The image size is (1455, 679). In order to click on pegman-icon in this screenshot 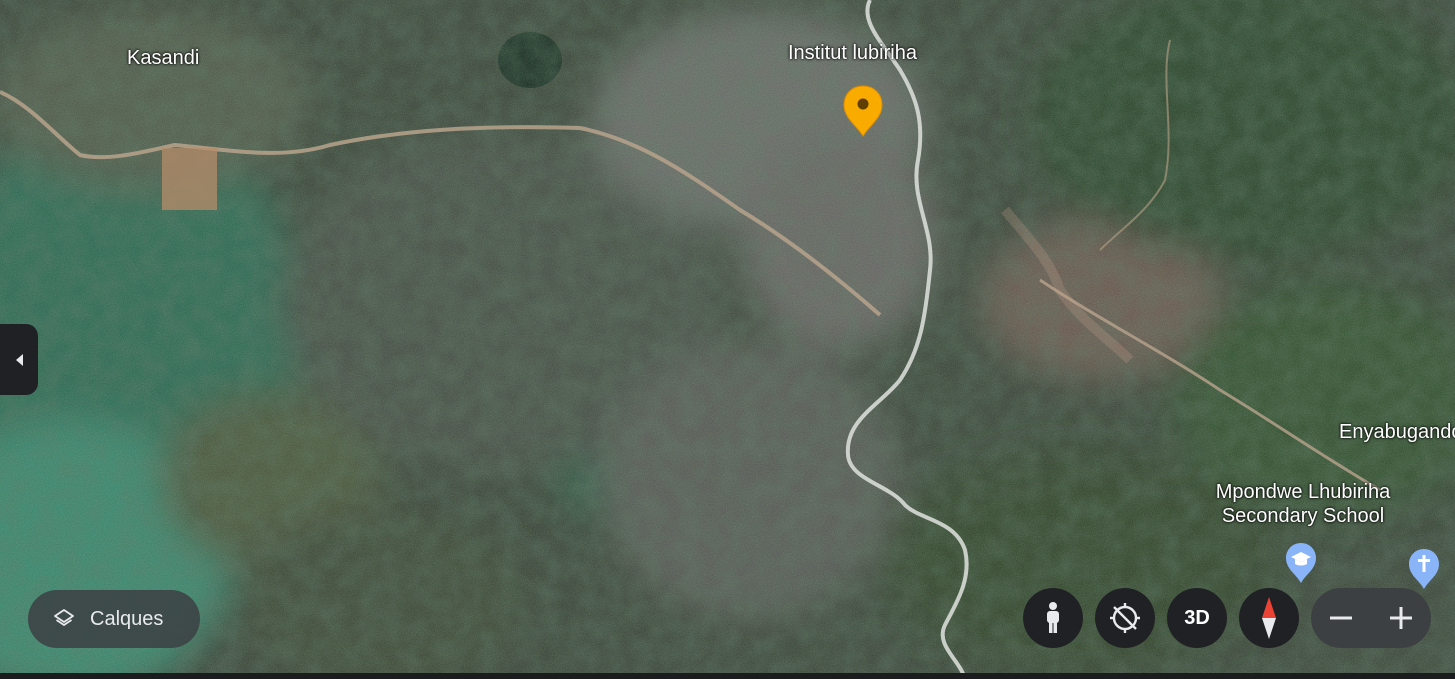, I will do `click(1053, 617)`.